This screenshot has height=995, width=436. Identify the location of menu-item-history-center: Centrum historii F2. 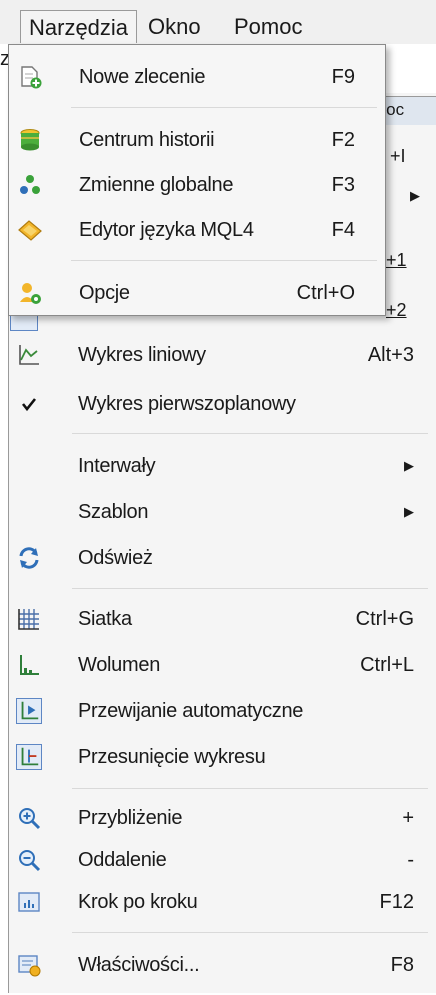
(197, 140).